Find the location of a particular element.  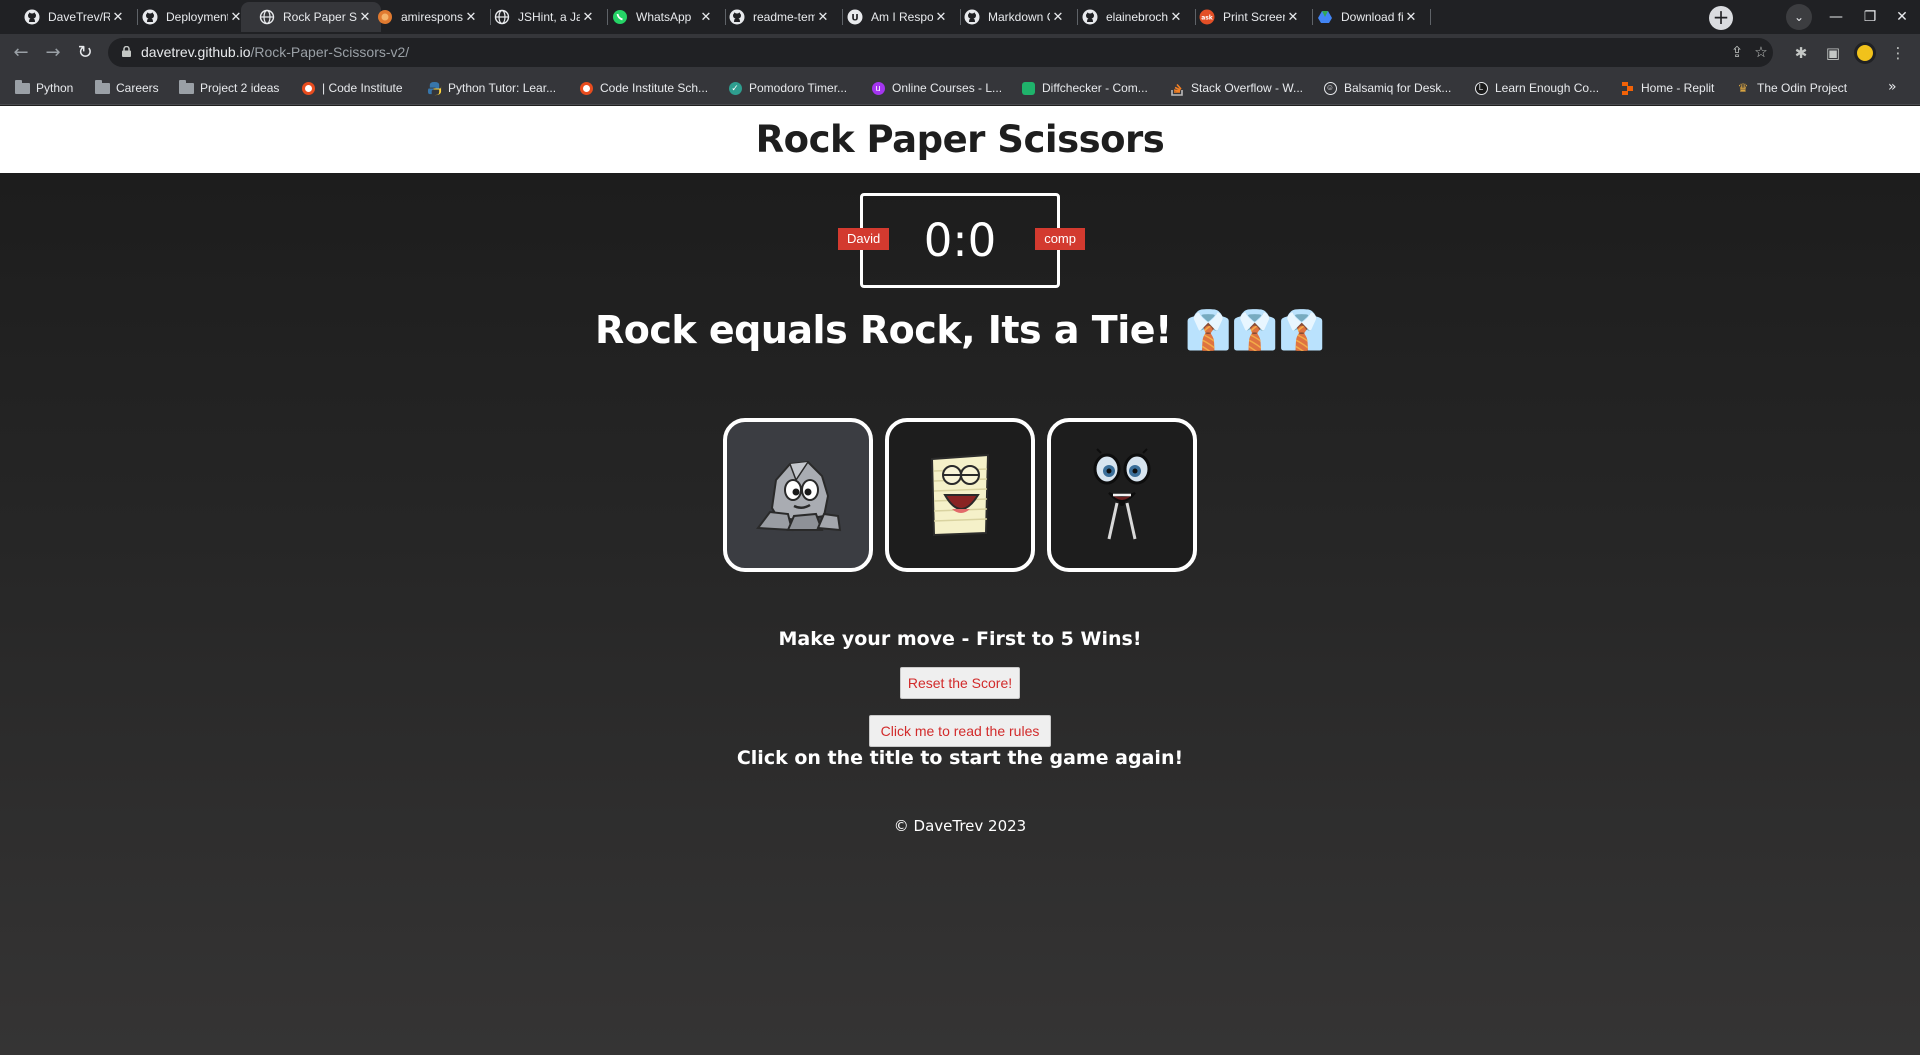

reset-score-button: Reset the Score! is located at coordinates (960, 683).